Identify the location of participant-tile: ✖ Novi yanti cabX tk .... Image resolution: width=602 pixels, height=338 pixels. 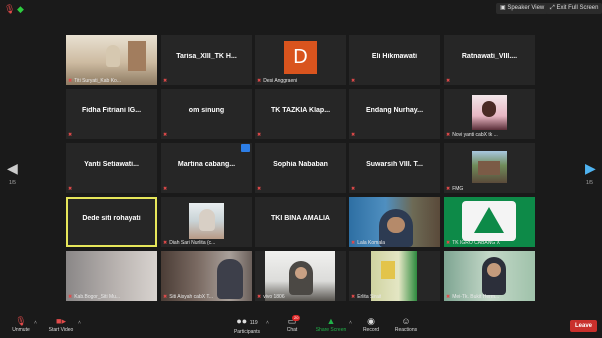
(489, 114).